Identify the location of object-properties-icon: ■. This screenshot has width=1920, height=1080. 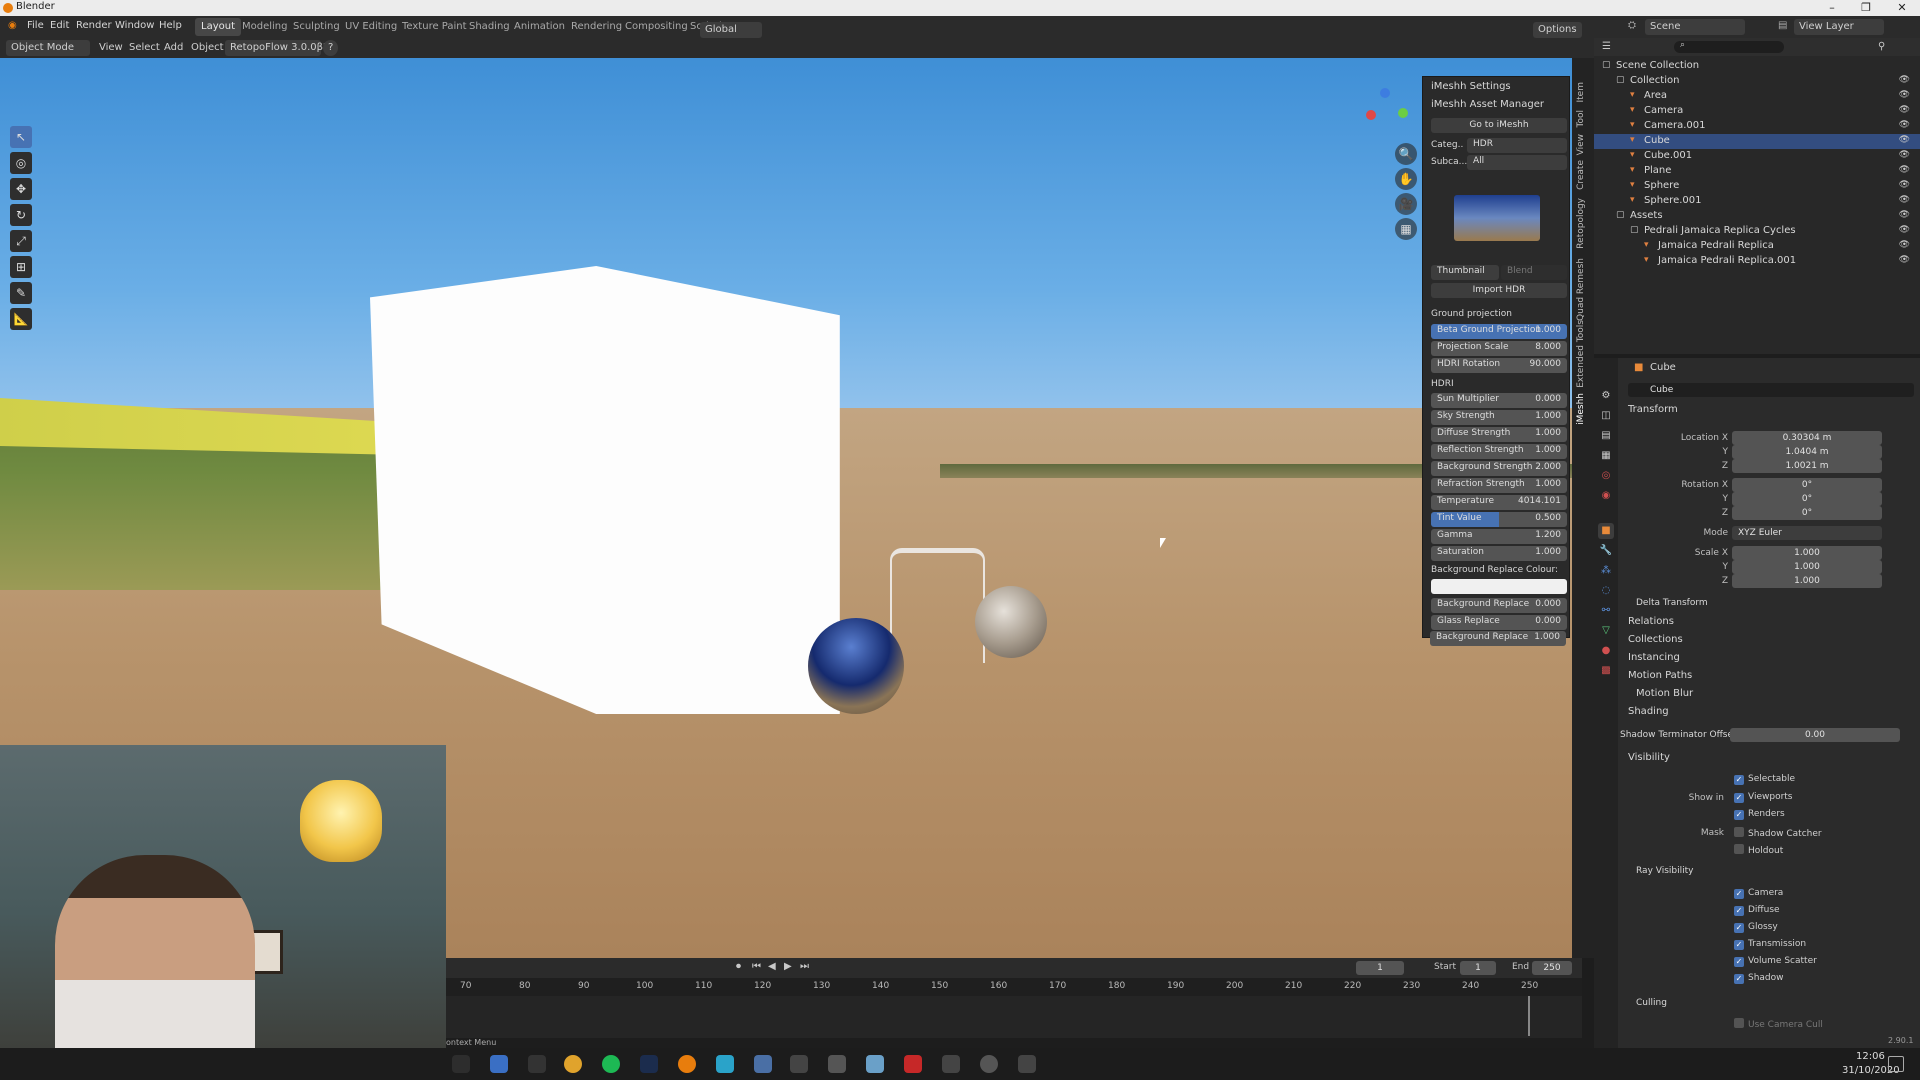
(1606, 531).